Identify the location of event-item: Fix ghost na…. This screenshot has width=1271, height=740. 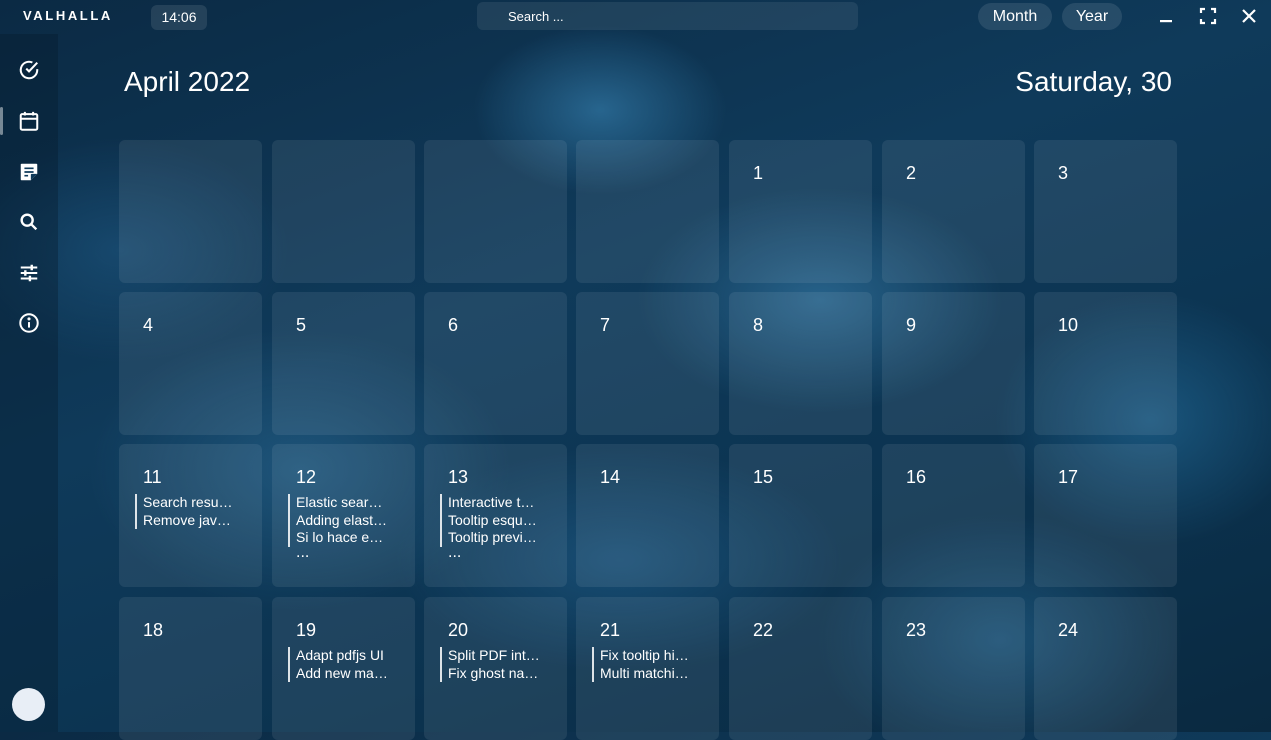
(496, 673).